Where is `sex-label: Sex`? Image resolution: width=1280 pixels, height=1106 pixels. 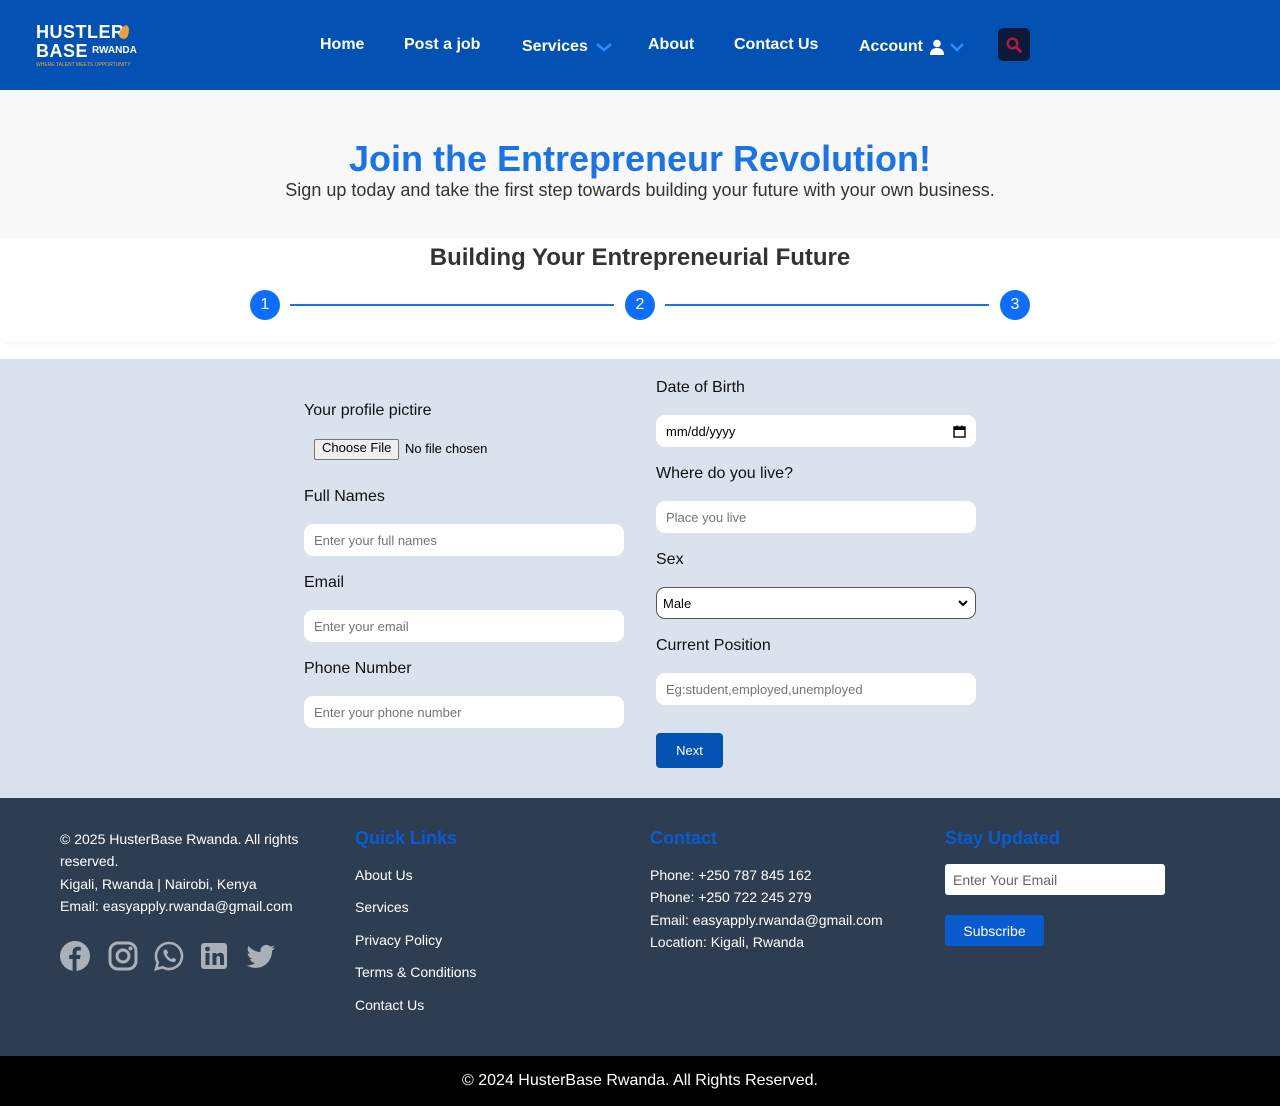 sex-label: Sex is located at coordinates (670, 559).